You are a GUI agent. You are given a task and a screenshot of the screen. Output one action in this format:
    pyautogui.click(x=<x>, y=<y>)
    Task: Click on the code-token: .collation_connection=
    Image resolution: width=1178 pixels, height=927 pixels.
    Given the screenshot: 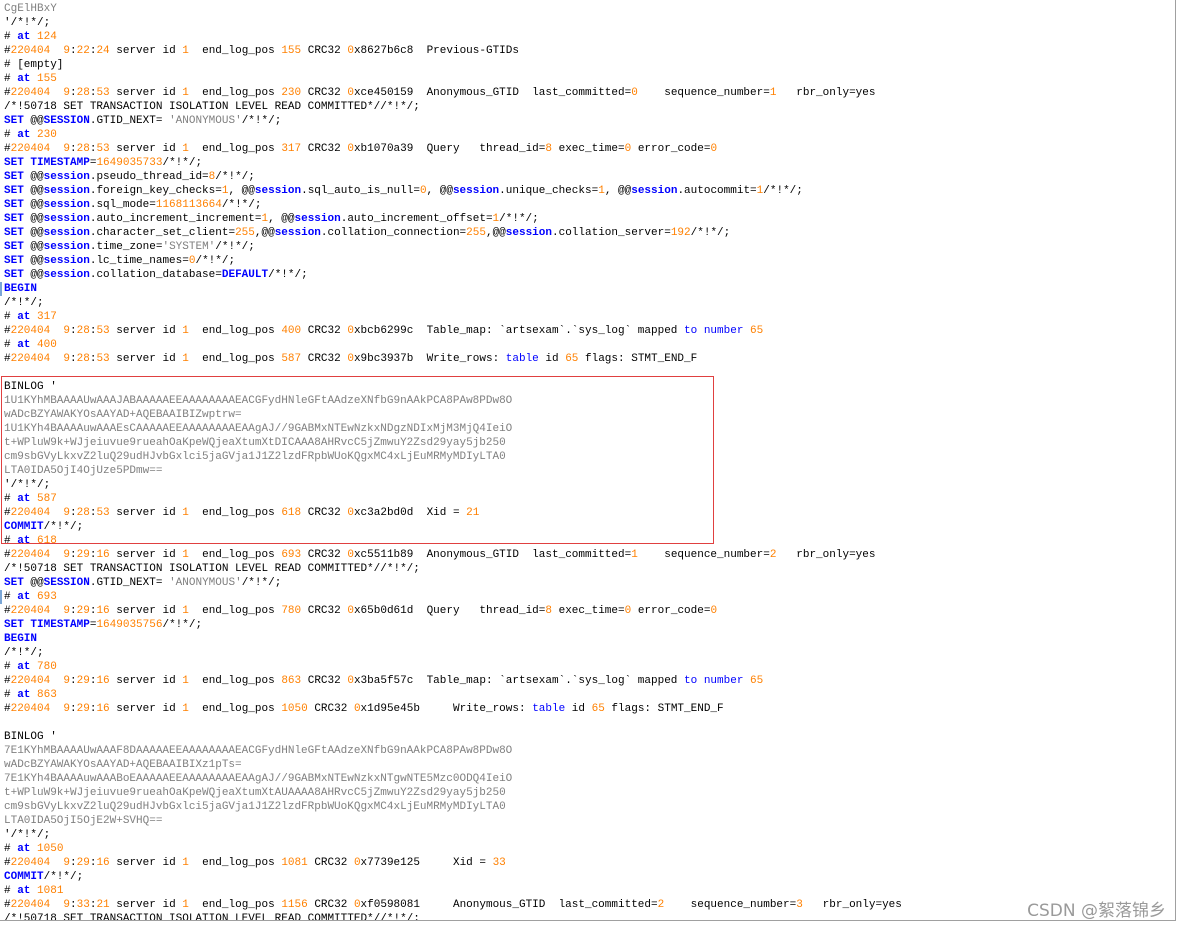 What is the action you would take?
    pyautogui.click(x=393, y=233)
    